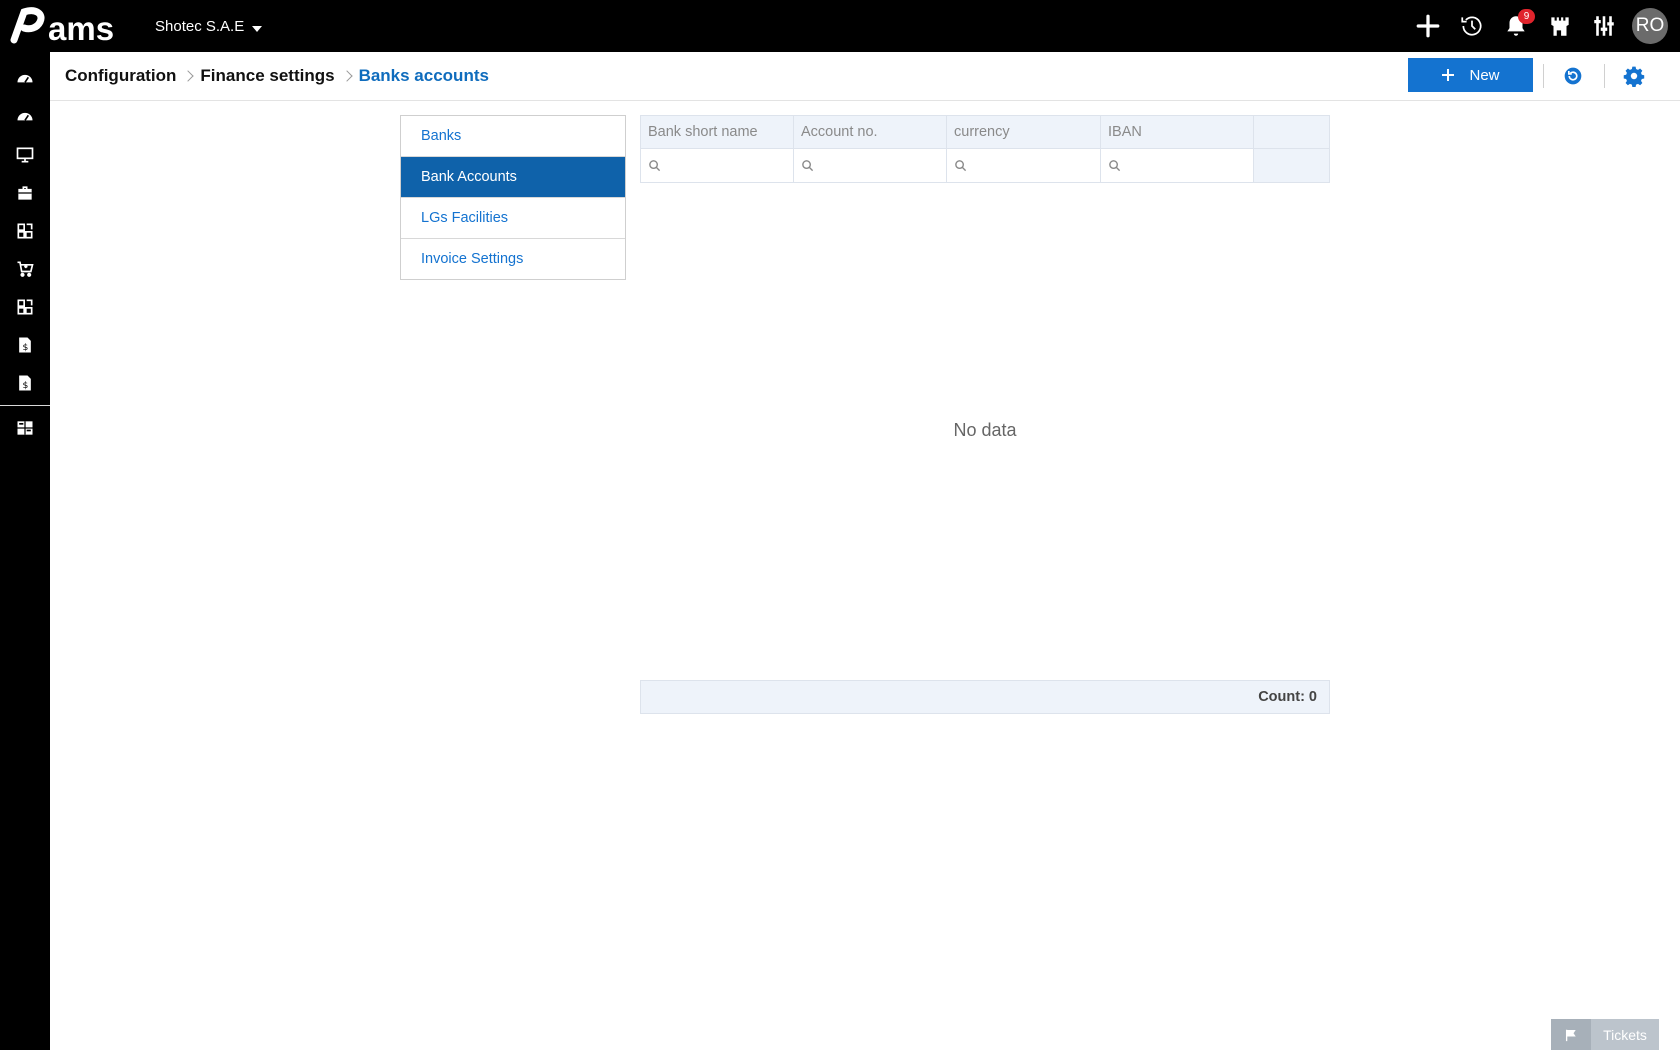  I want to click on breadcrumb-banks-accounts: Banks accounts, so click(423, 75).